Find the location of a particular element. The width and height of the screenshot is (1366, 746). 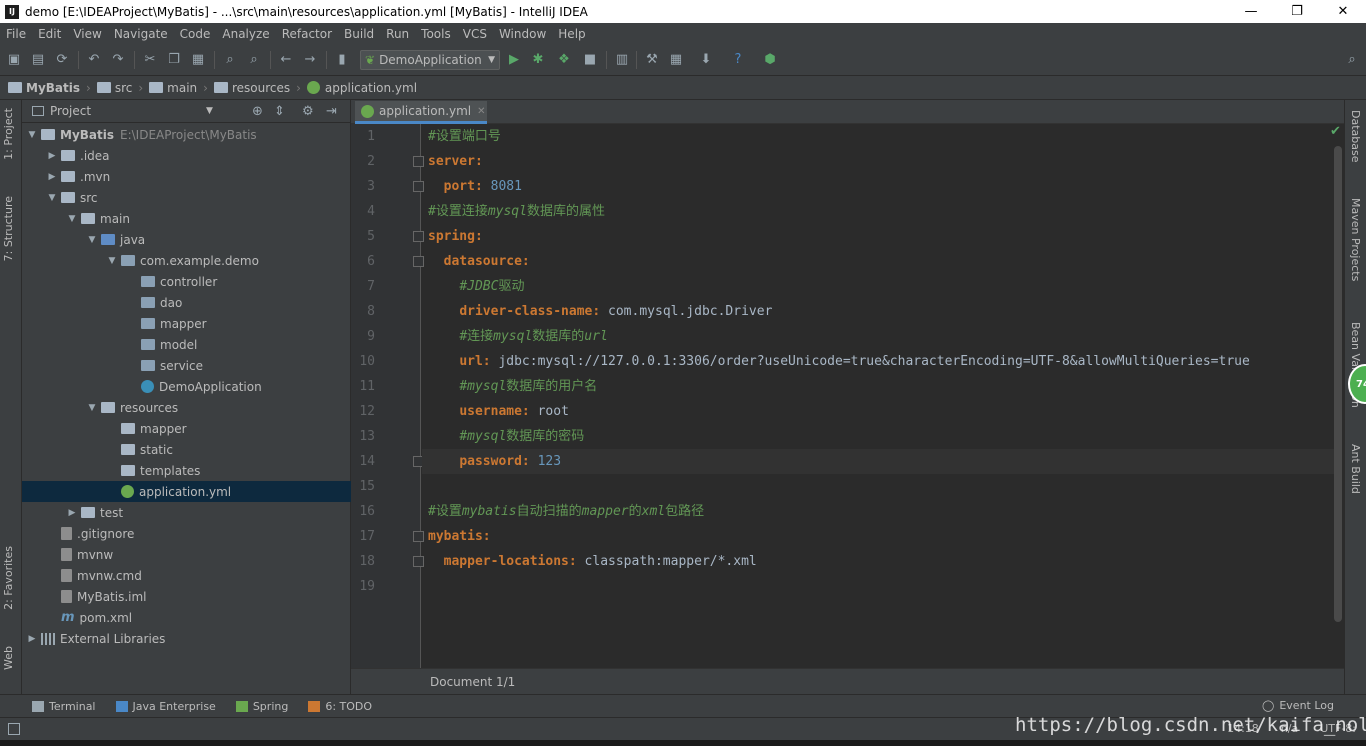

tree-item: mapper is located at coordinates (186, 323).